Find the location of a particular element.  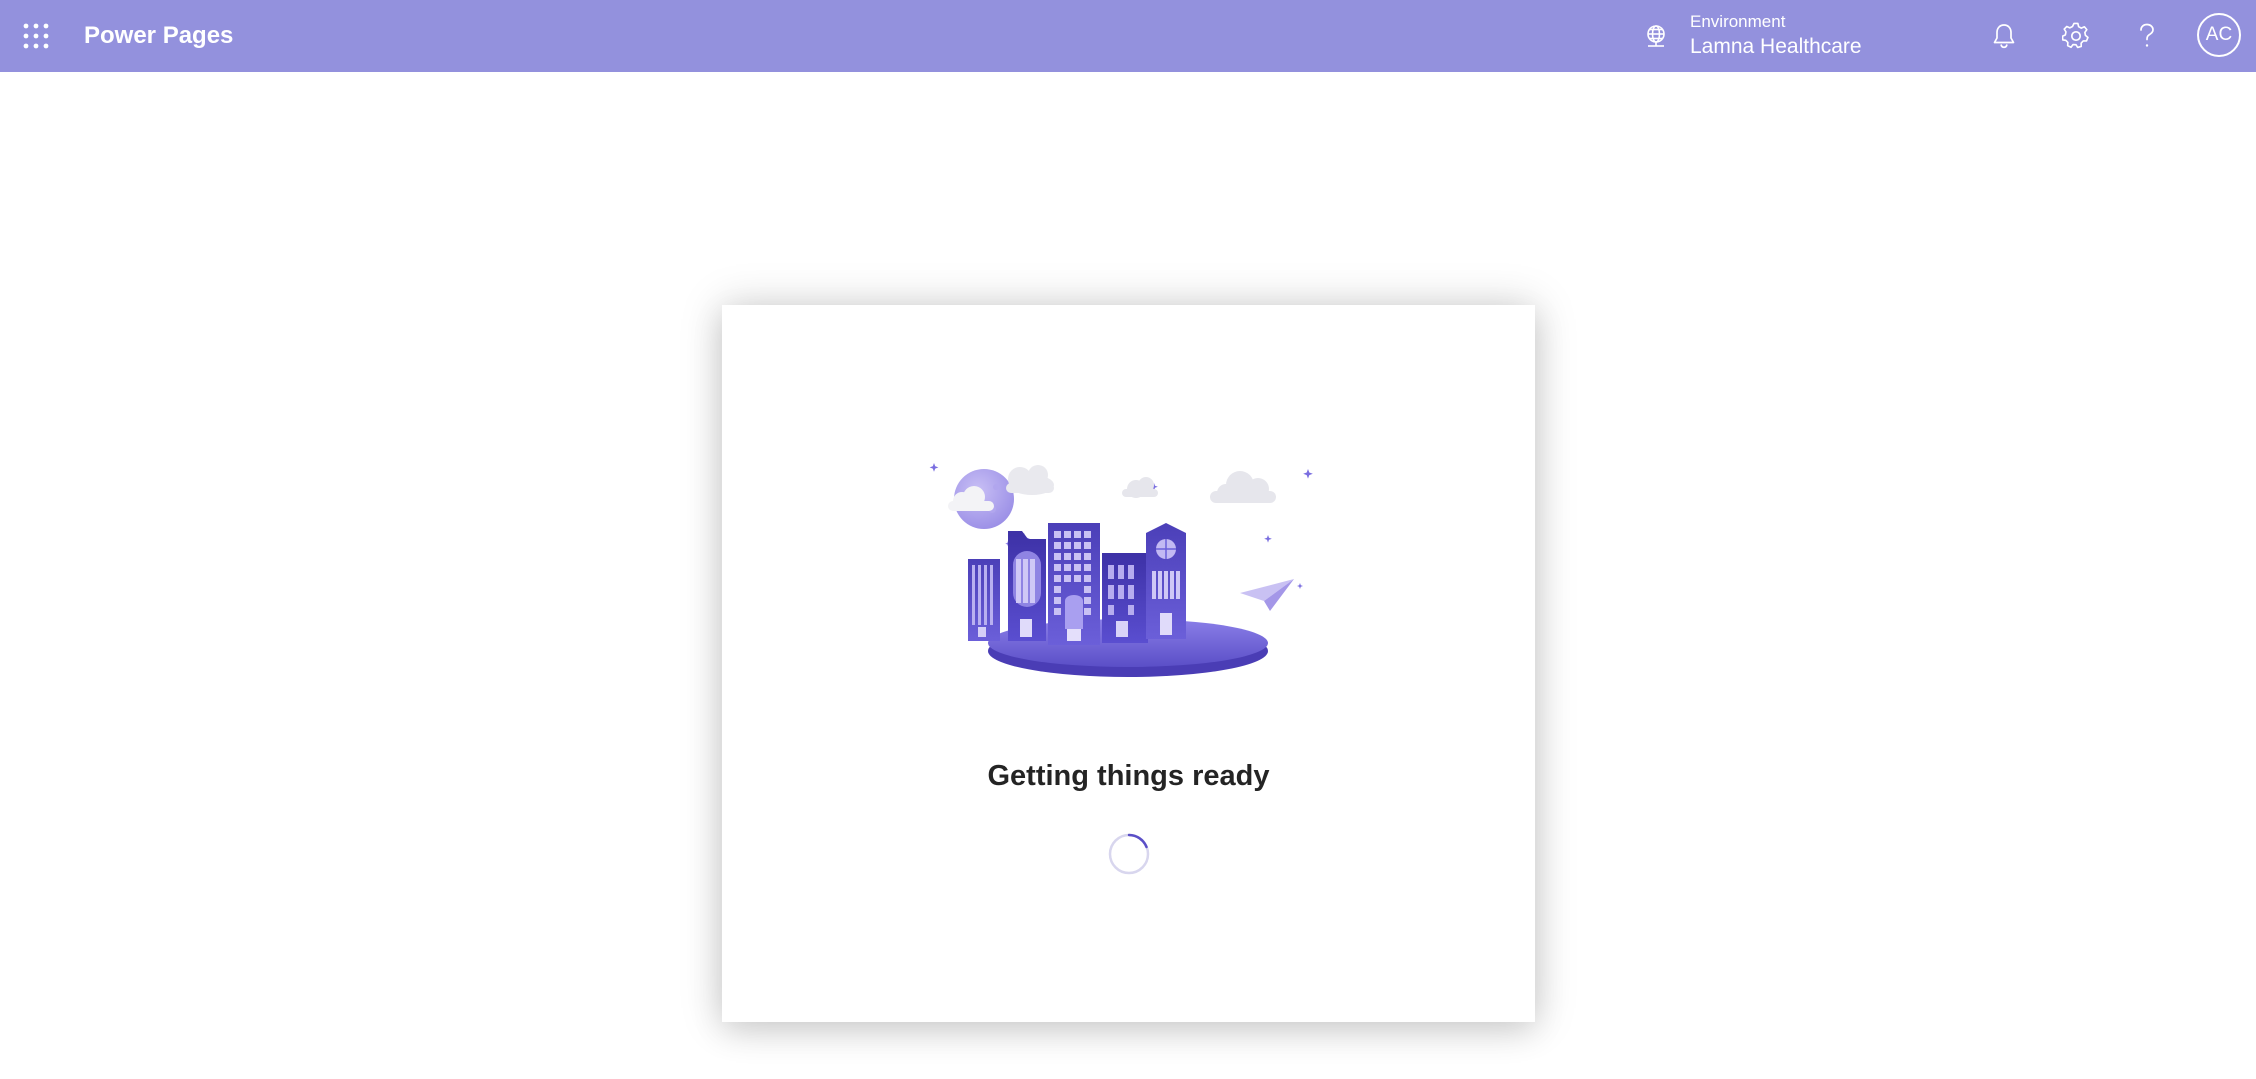

help-icon is located at coordinates (2147, 35).